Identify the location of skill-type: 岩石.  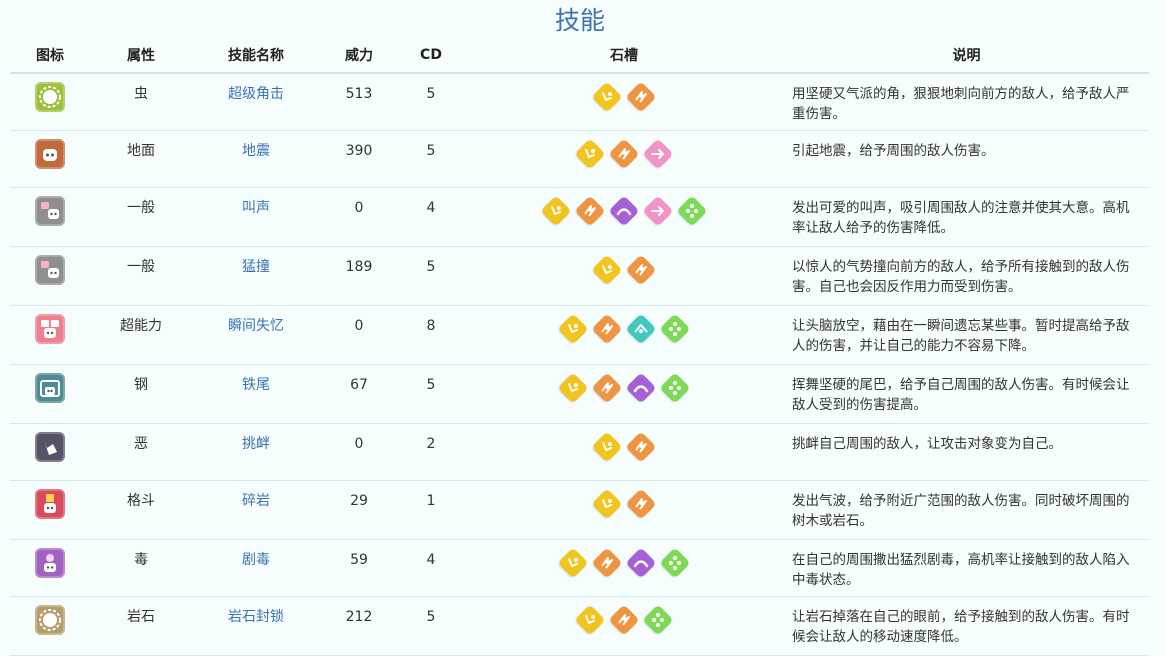
(141, 616).